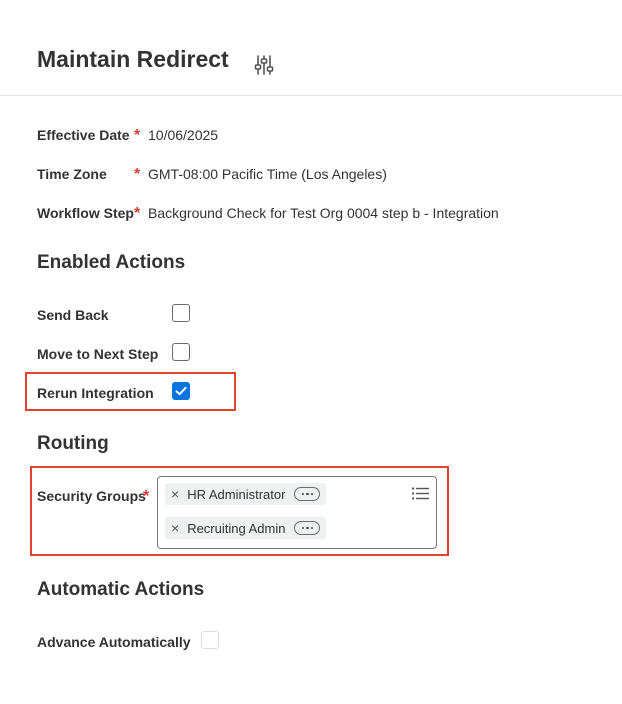 This screenshot has width=622, height=704. I want to click on rerun-integration-label: Rerun Integration, so click(95, 393).